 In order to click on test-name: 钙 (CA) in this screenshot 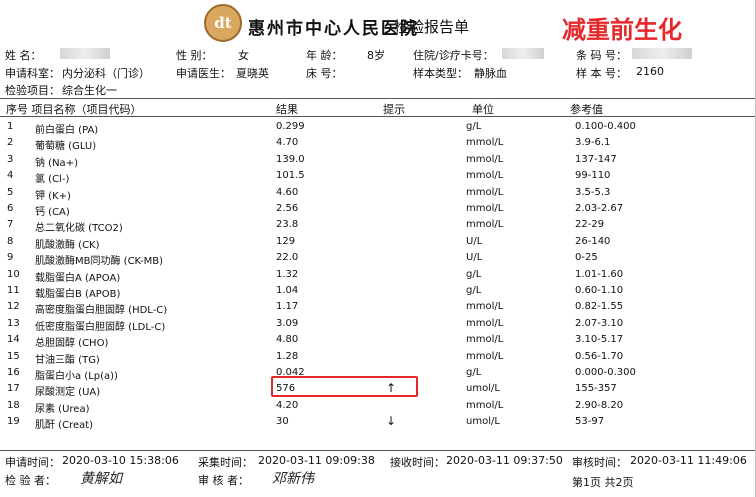, I will do `click(52, 212)`.